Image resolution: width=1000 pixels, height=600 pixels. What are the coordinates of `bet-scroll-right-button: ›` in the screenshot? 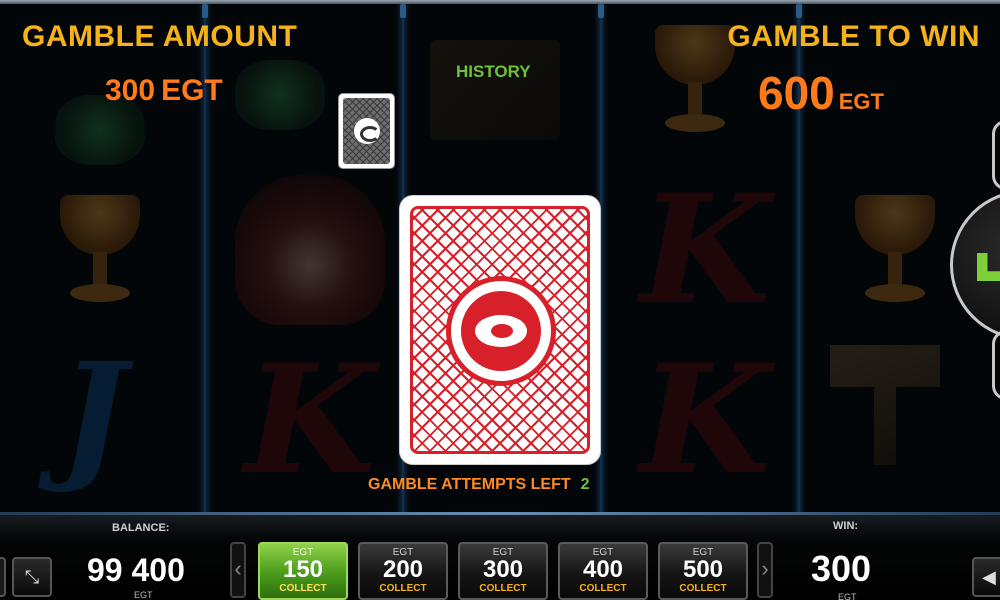 It's located at (765, 570).